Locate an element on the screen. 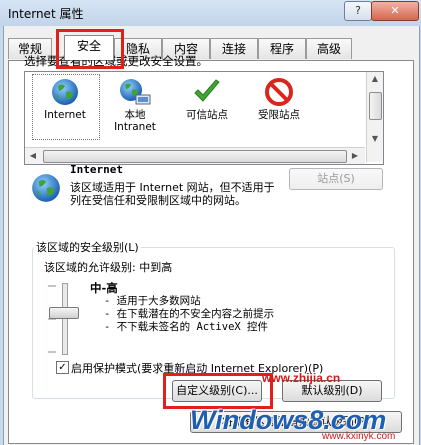 The image size is (421, 445). tab-strip: 常规 安全 隐私 内容 连接 程序 高级 is located at coordinates (213, 47).